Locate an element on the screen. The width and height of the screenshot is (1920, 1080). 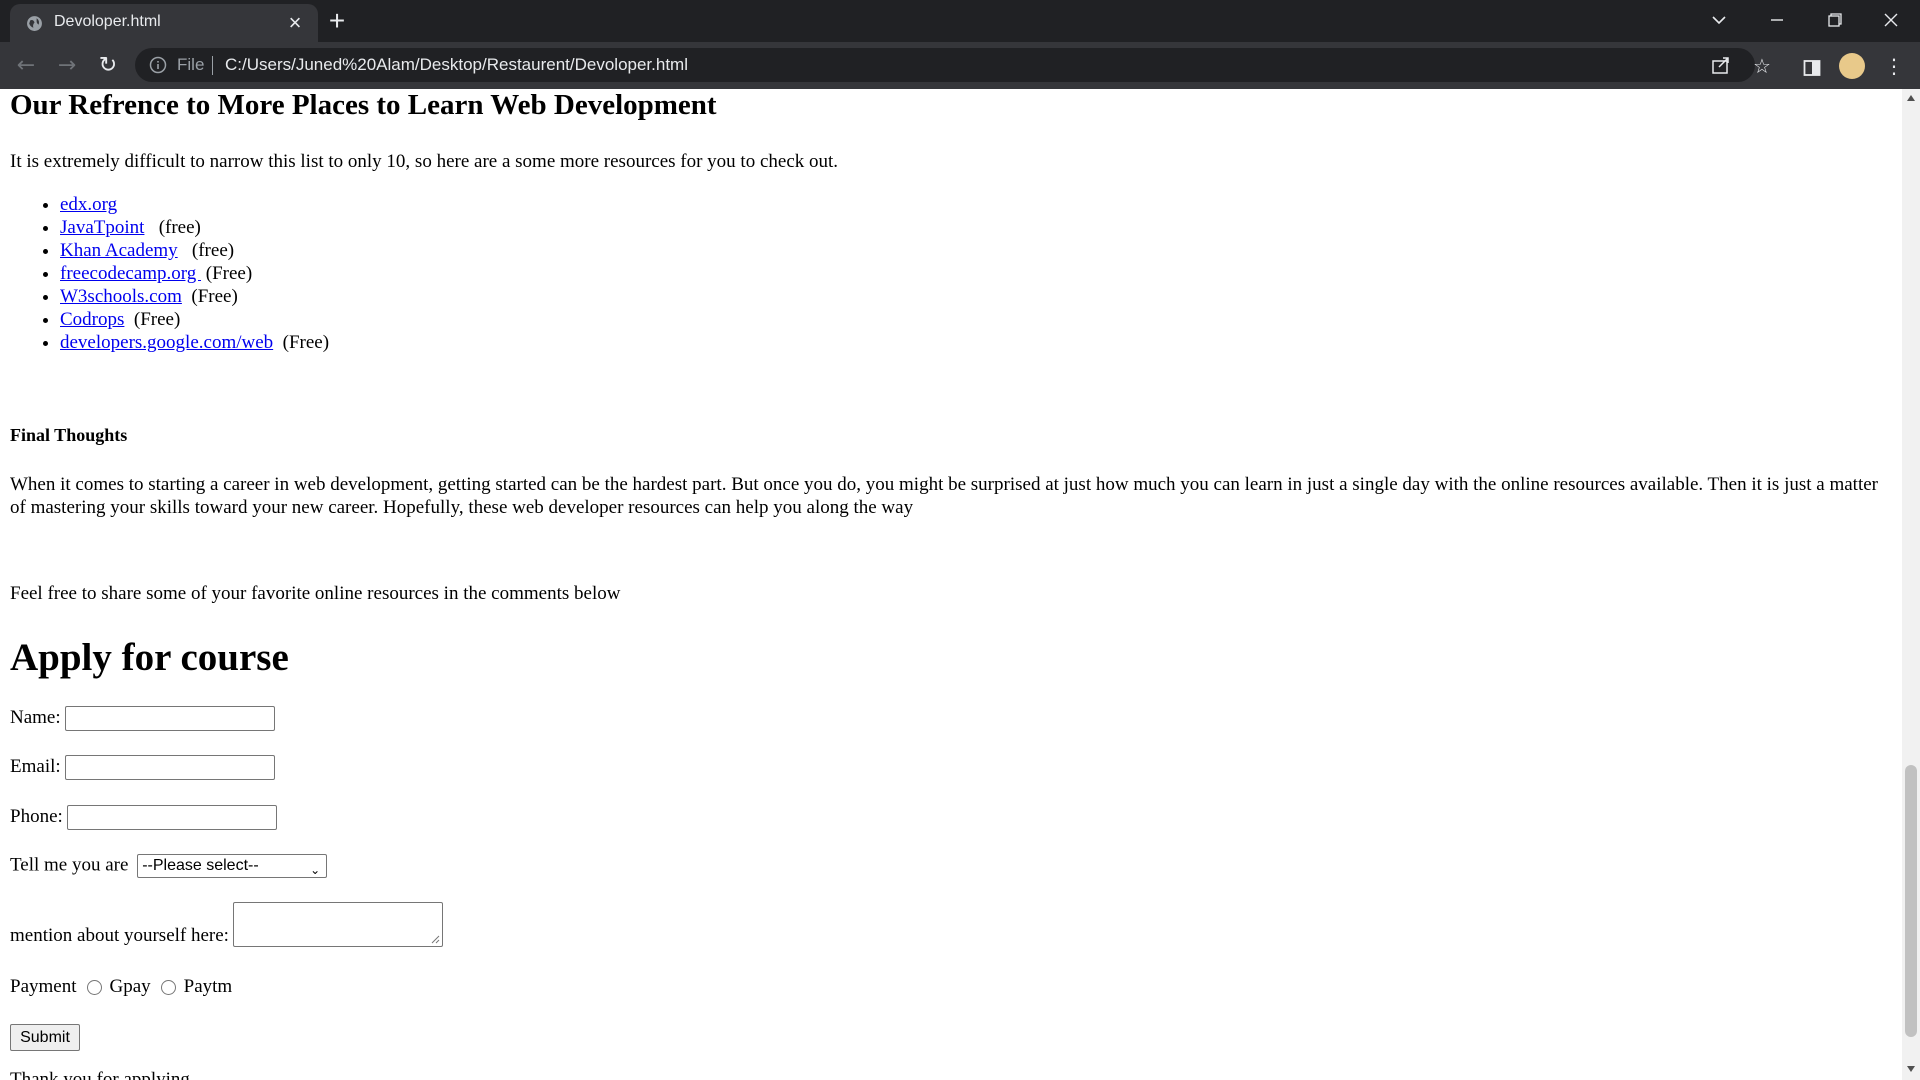
resource-link: freecodecamp.org is located at coordinates (130, 273).